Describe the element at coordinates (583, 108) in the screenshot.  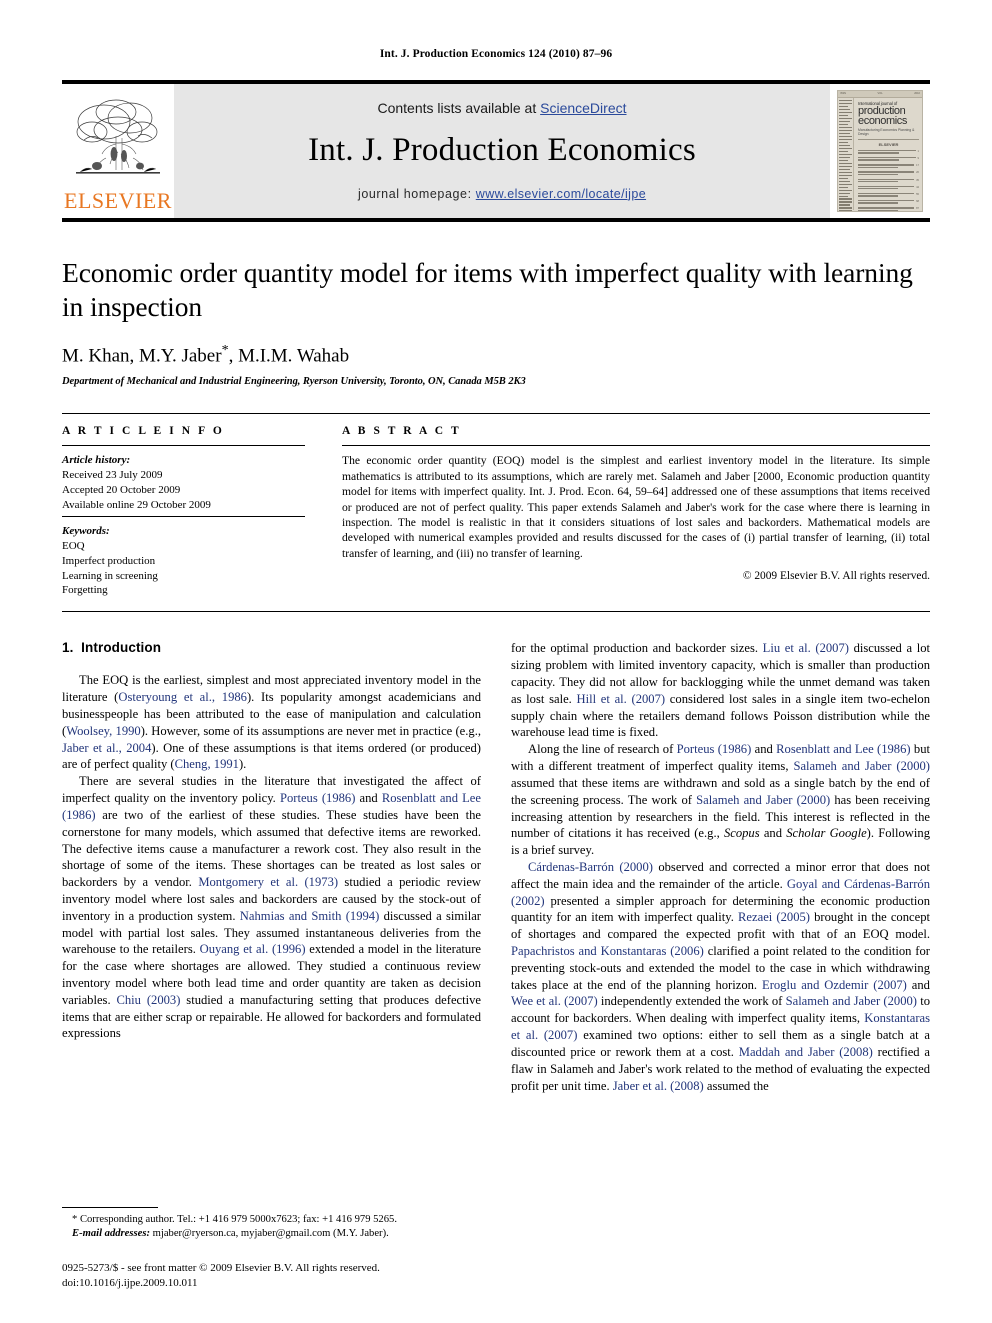
I see `sciencedirect-link: ScienceDirect` at that location.